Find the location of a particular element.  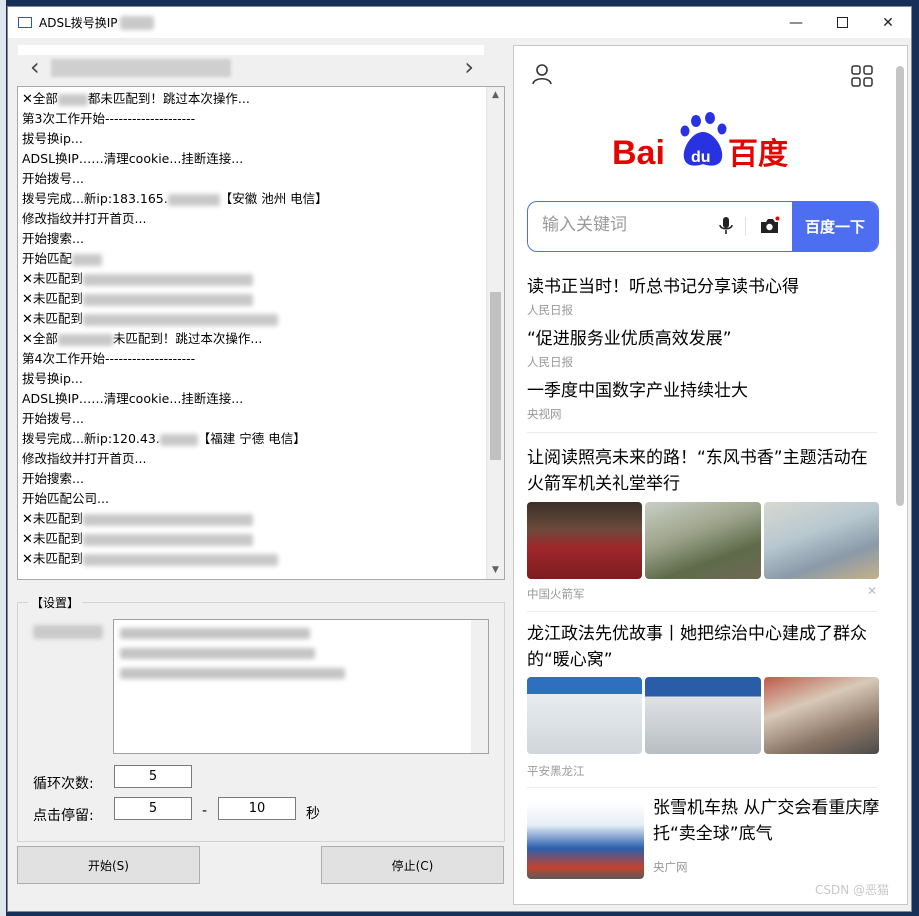

news-item: 龙江政法先优故事丨她把综治中心建成了群众的“暖心窝” is located at coordinates (702, 647).